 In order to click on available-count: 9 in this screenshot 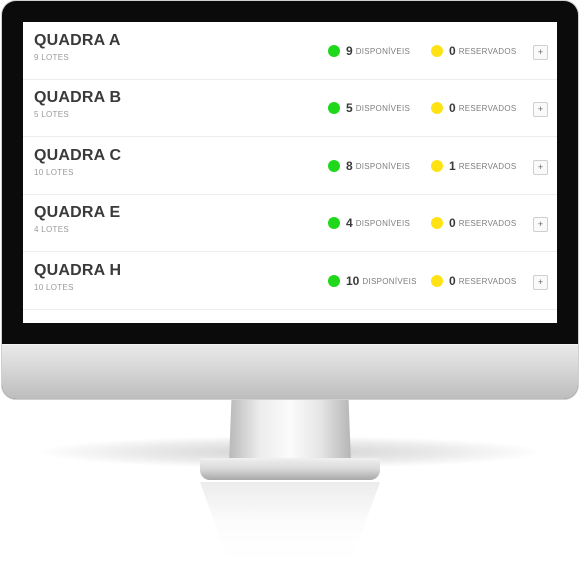, I will do `click(349, 51)`.